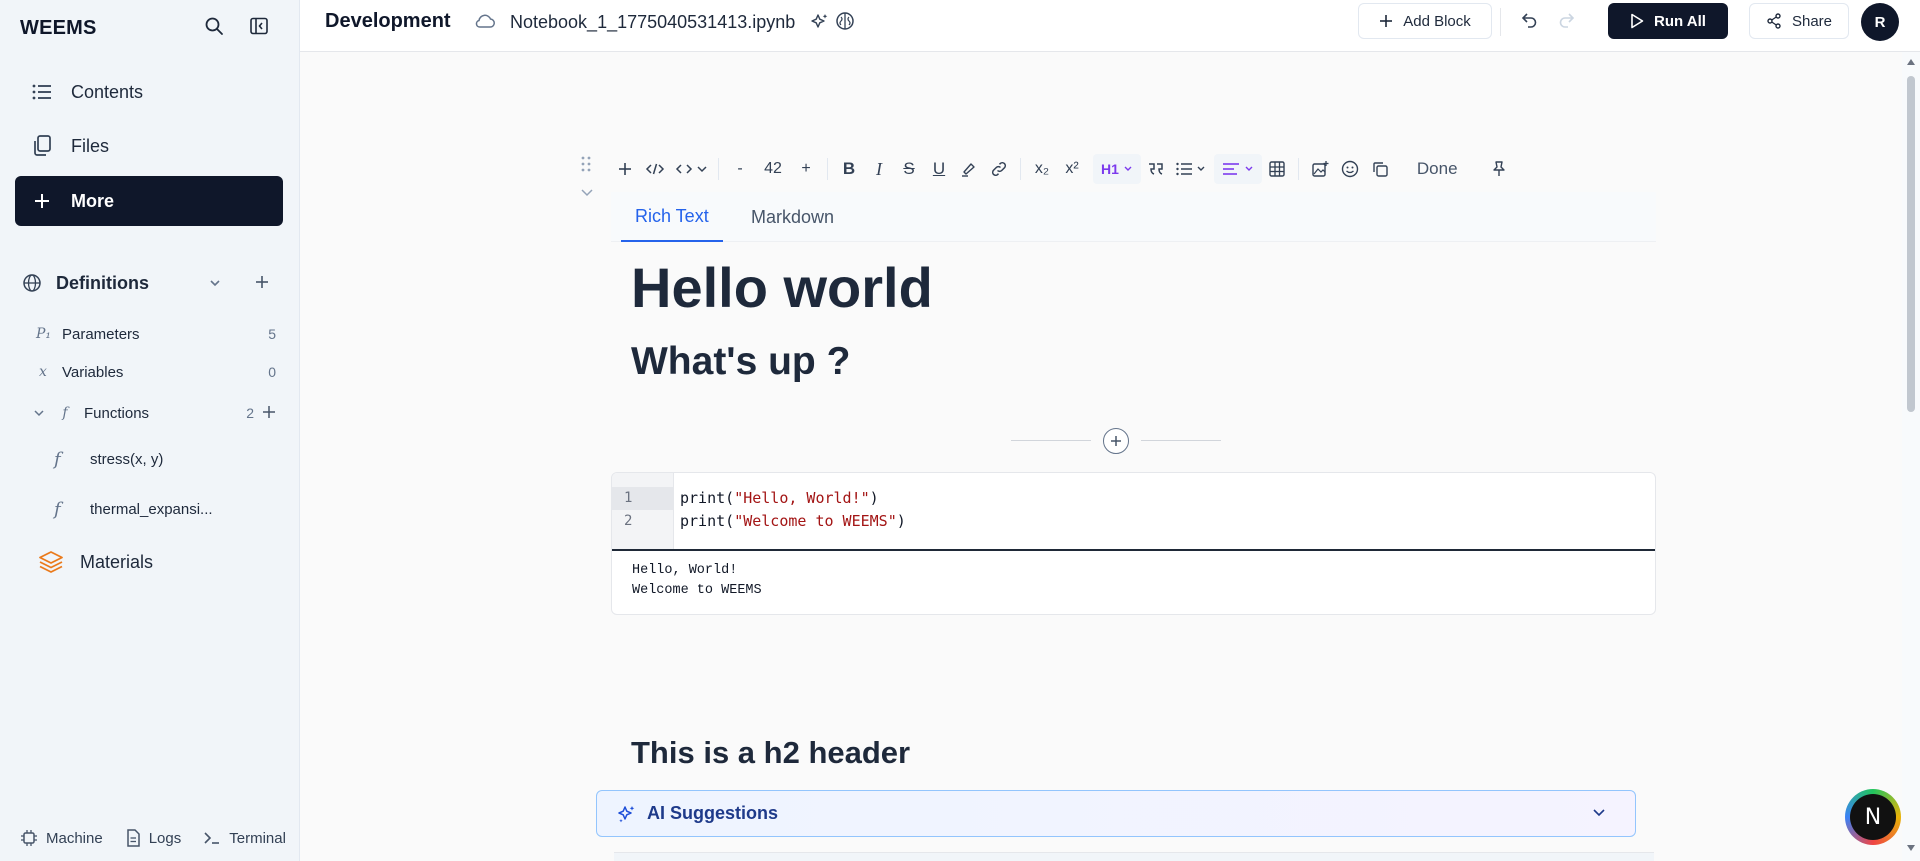  I want to click on file-icon, so click(133, 838).